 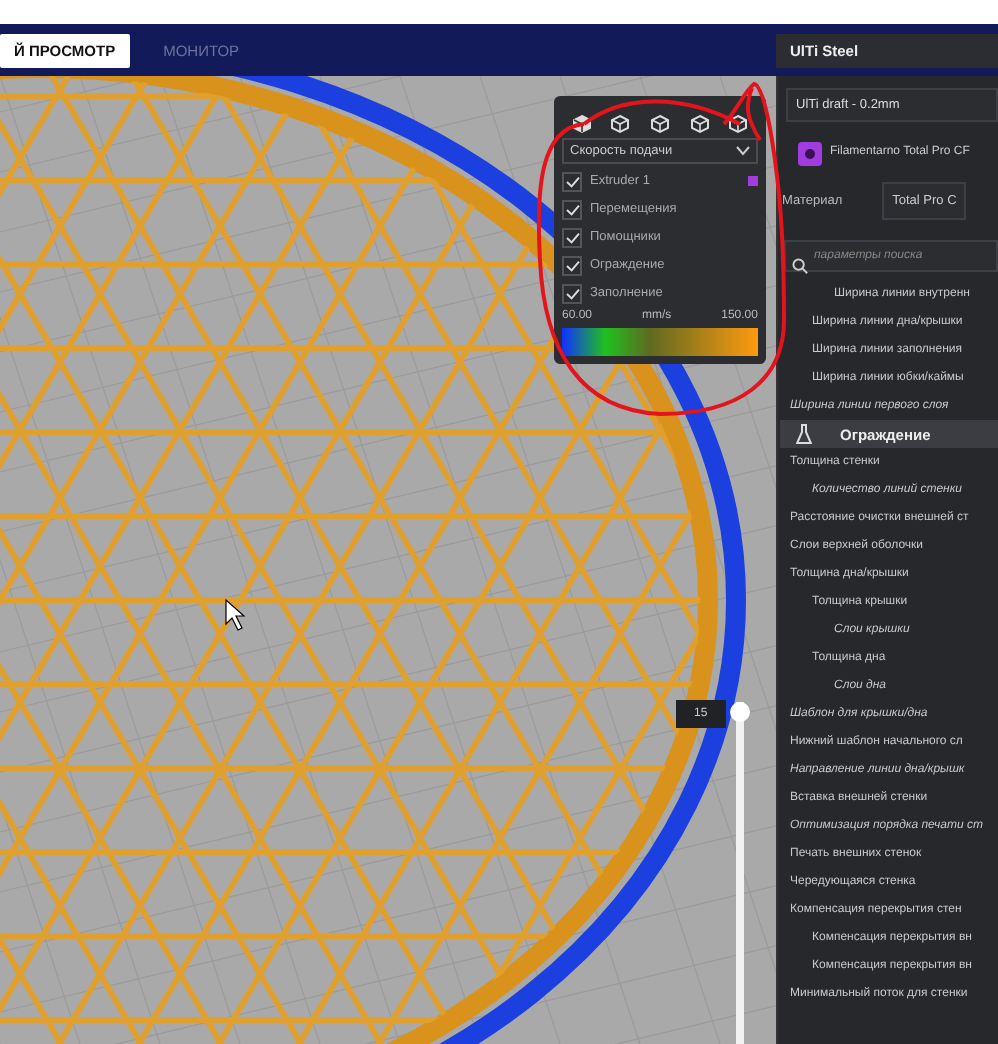 What do you see at coordinates (739, 873) in the screenshot?
I see `layer-slider-track` at bounding box center [739, 873].